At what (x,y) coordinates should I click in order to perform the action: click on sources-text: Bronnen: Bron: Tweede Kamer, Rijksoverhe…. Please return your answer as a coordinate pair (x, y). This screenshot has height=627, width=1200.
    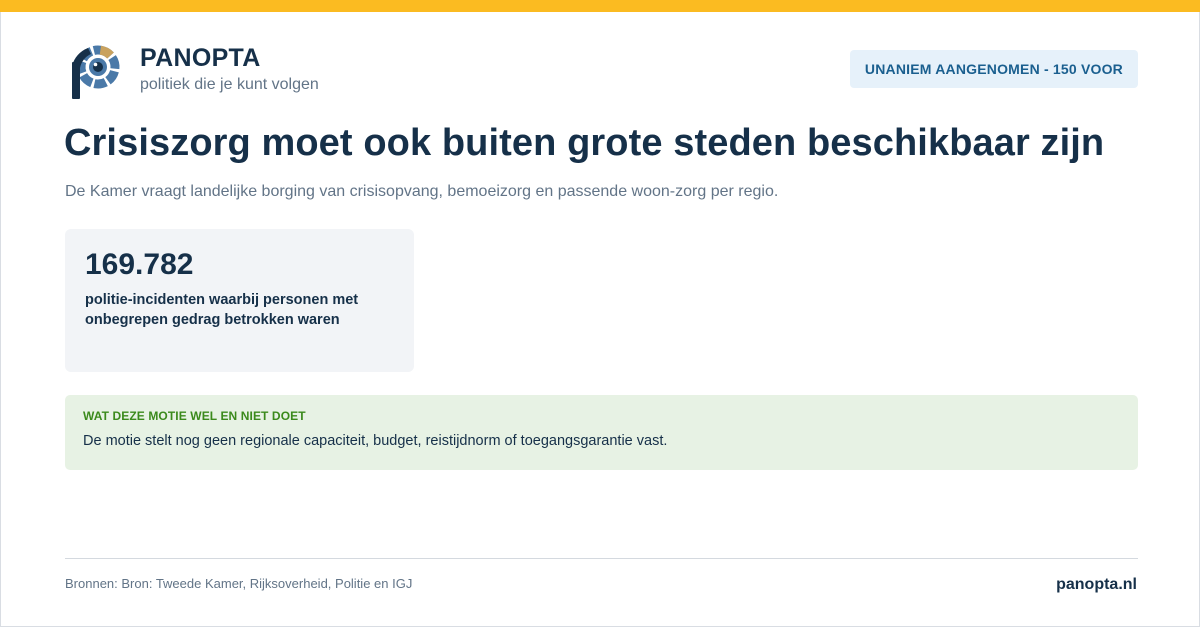
    Looking at the image, I should click on (239, 583).